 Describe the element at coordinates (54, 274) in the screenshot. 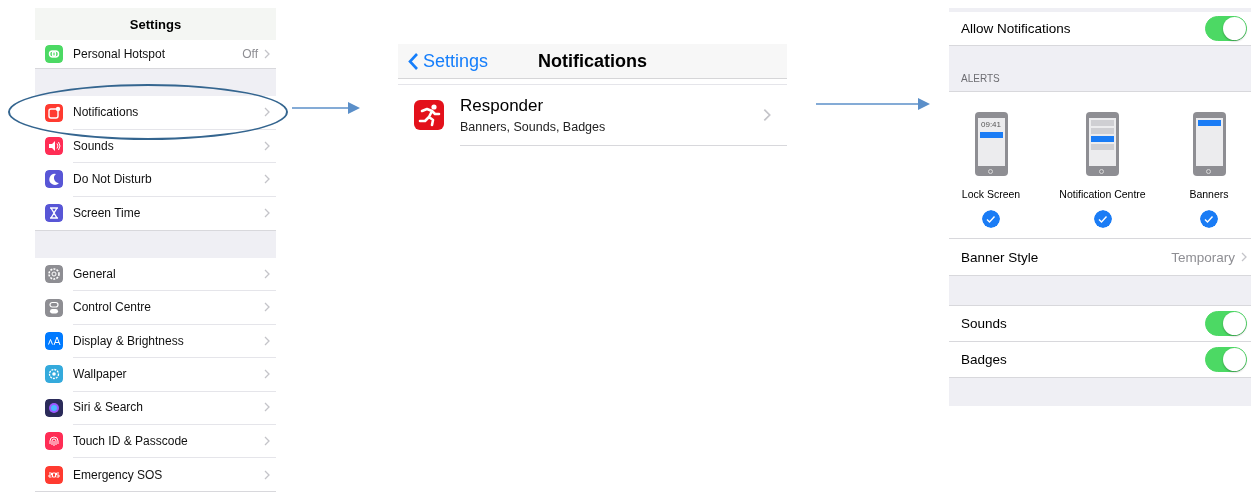

I see `gear-icon` at that location.